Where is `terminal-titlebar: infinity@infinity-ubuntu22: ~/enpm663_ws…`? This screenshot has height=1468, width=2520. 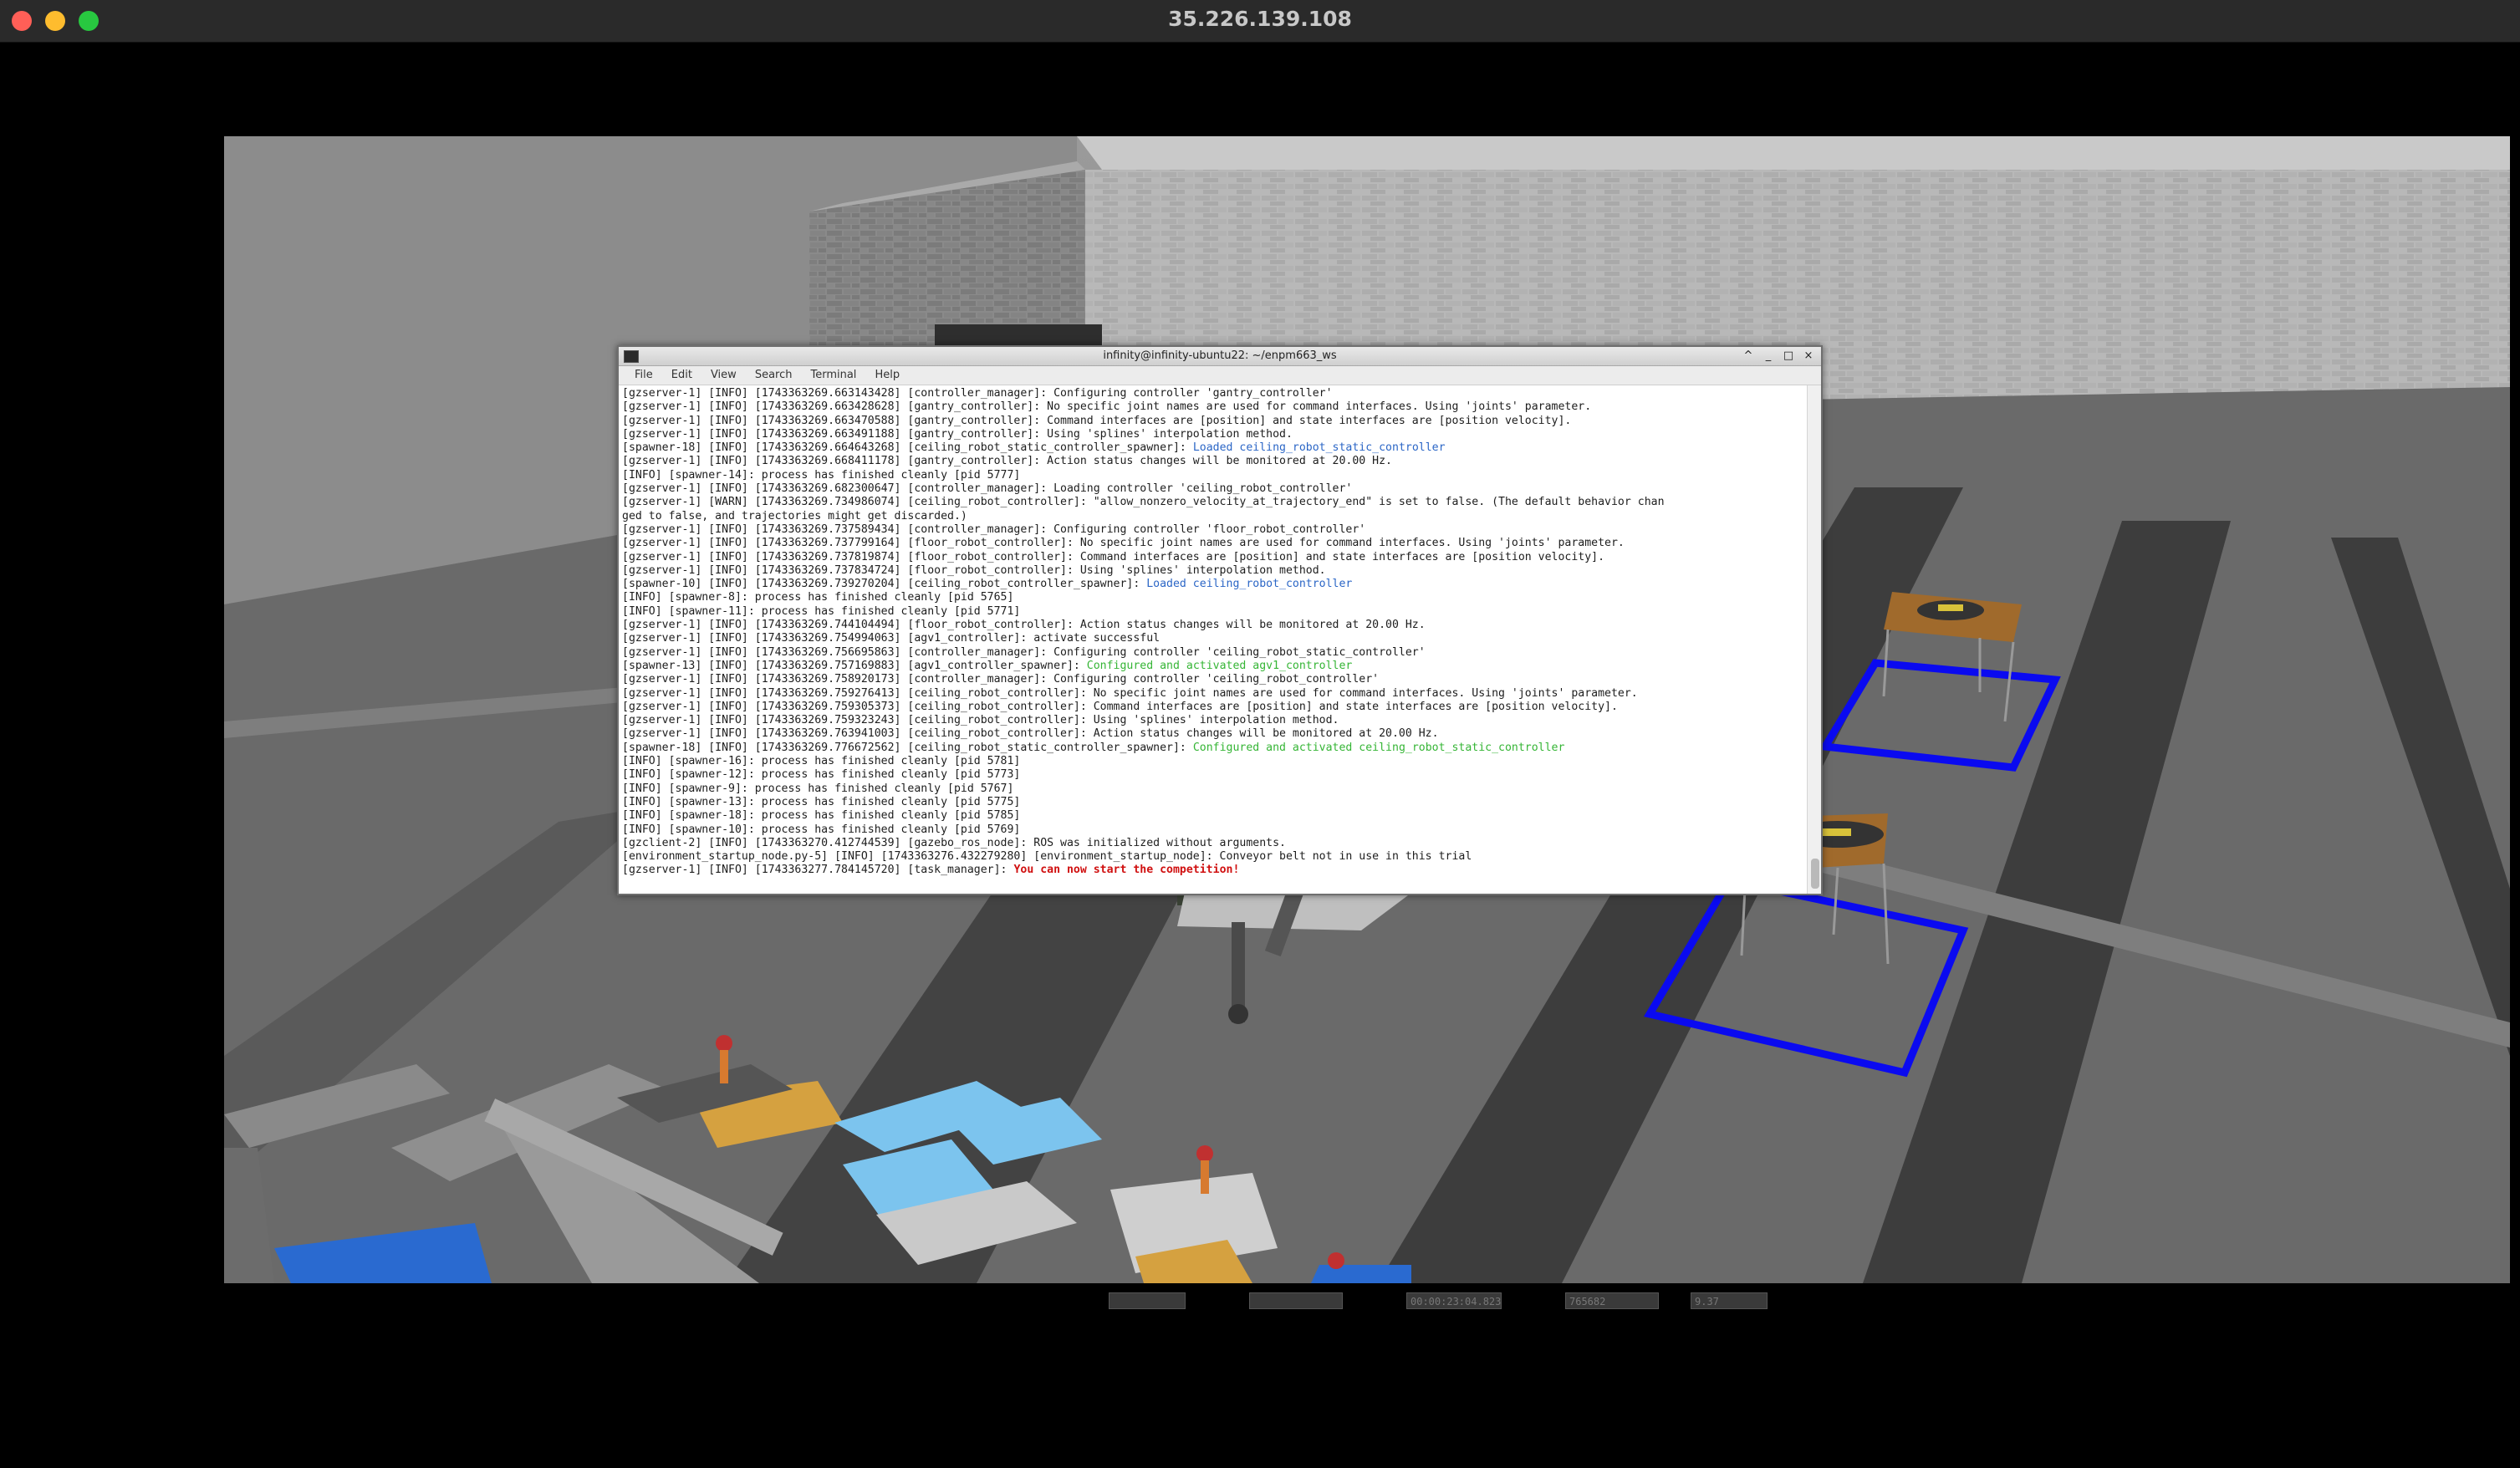 terminal-titlebar: infinity@infinity-ubuntu22: ~/enpm663_ws… is located at coordinates (1220, 357).